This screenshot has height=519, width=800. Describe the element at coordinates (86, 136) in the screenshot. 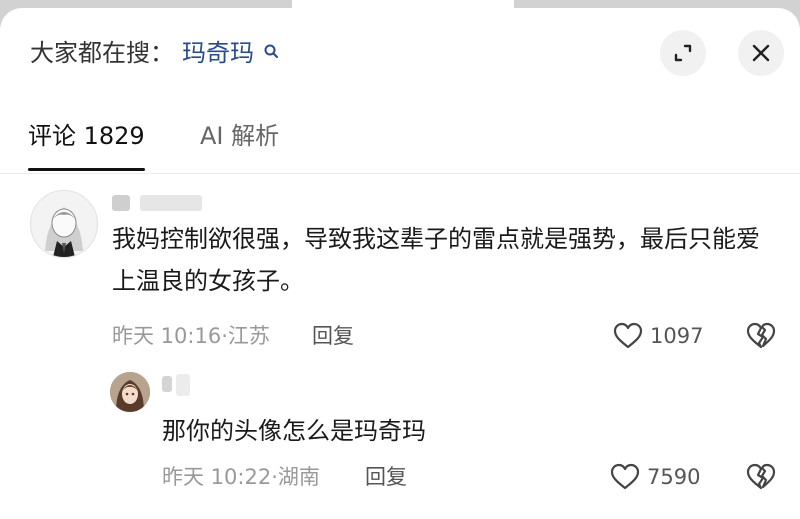

I see `tab-comments: 评论 1829` at that location.